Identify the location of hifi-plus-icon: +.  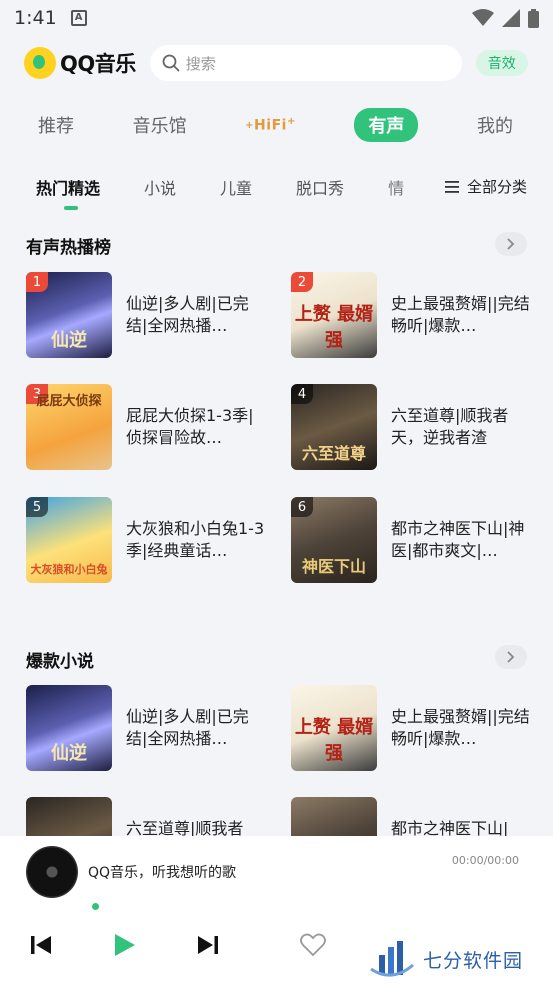
(250, 126).